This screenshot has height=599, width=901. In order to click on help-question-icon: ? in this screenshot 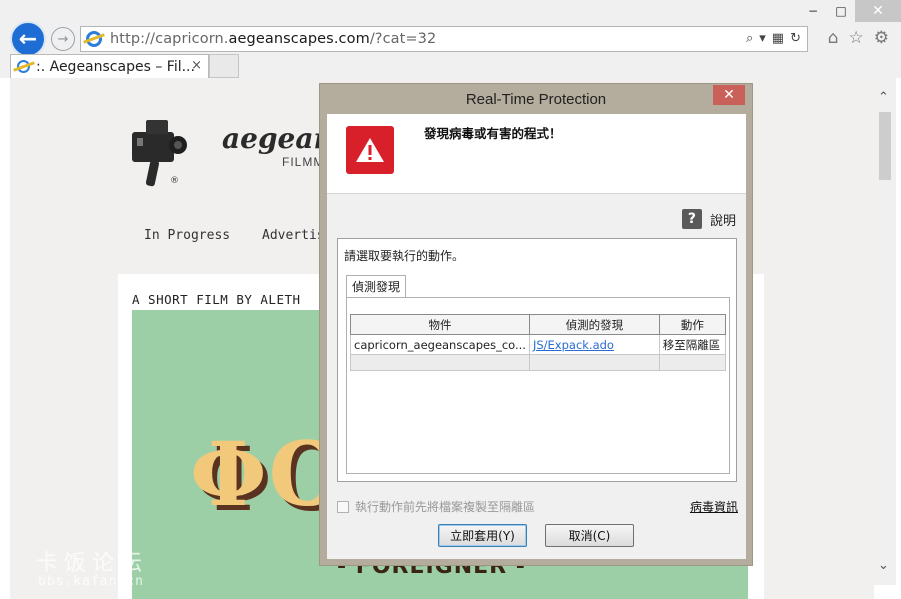, I will do `click(691, 219)`.